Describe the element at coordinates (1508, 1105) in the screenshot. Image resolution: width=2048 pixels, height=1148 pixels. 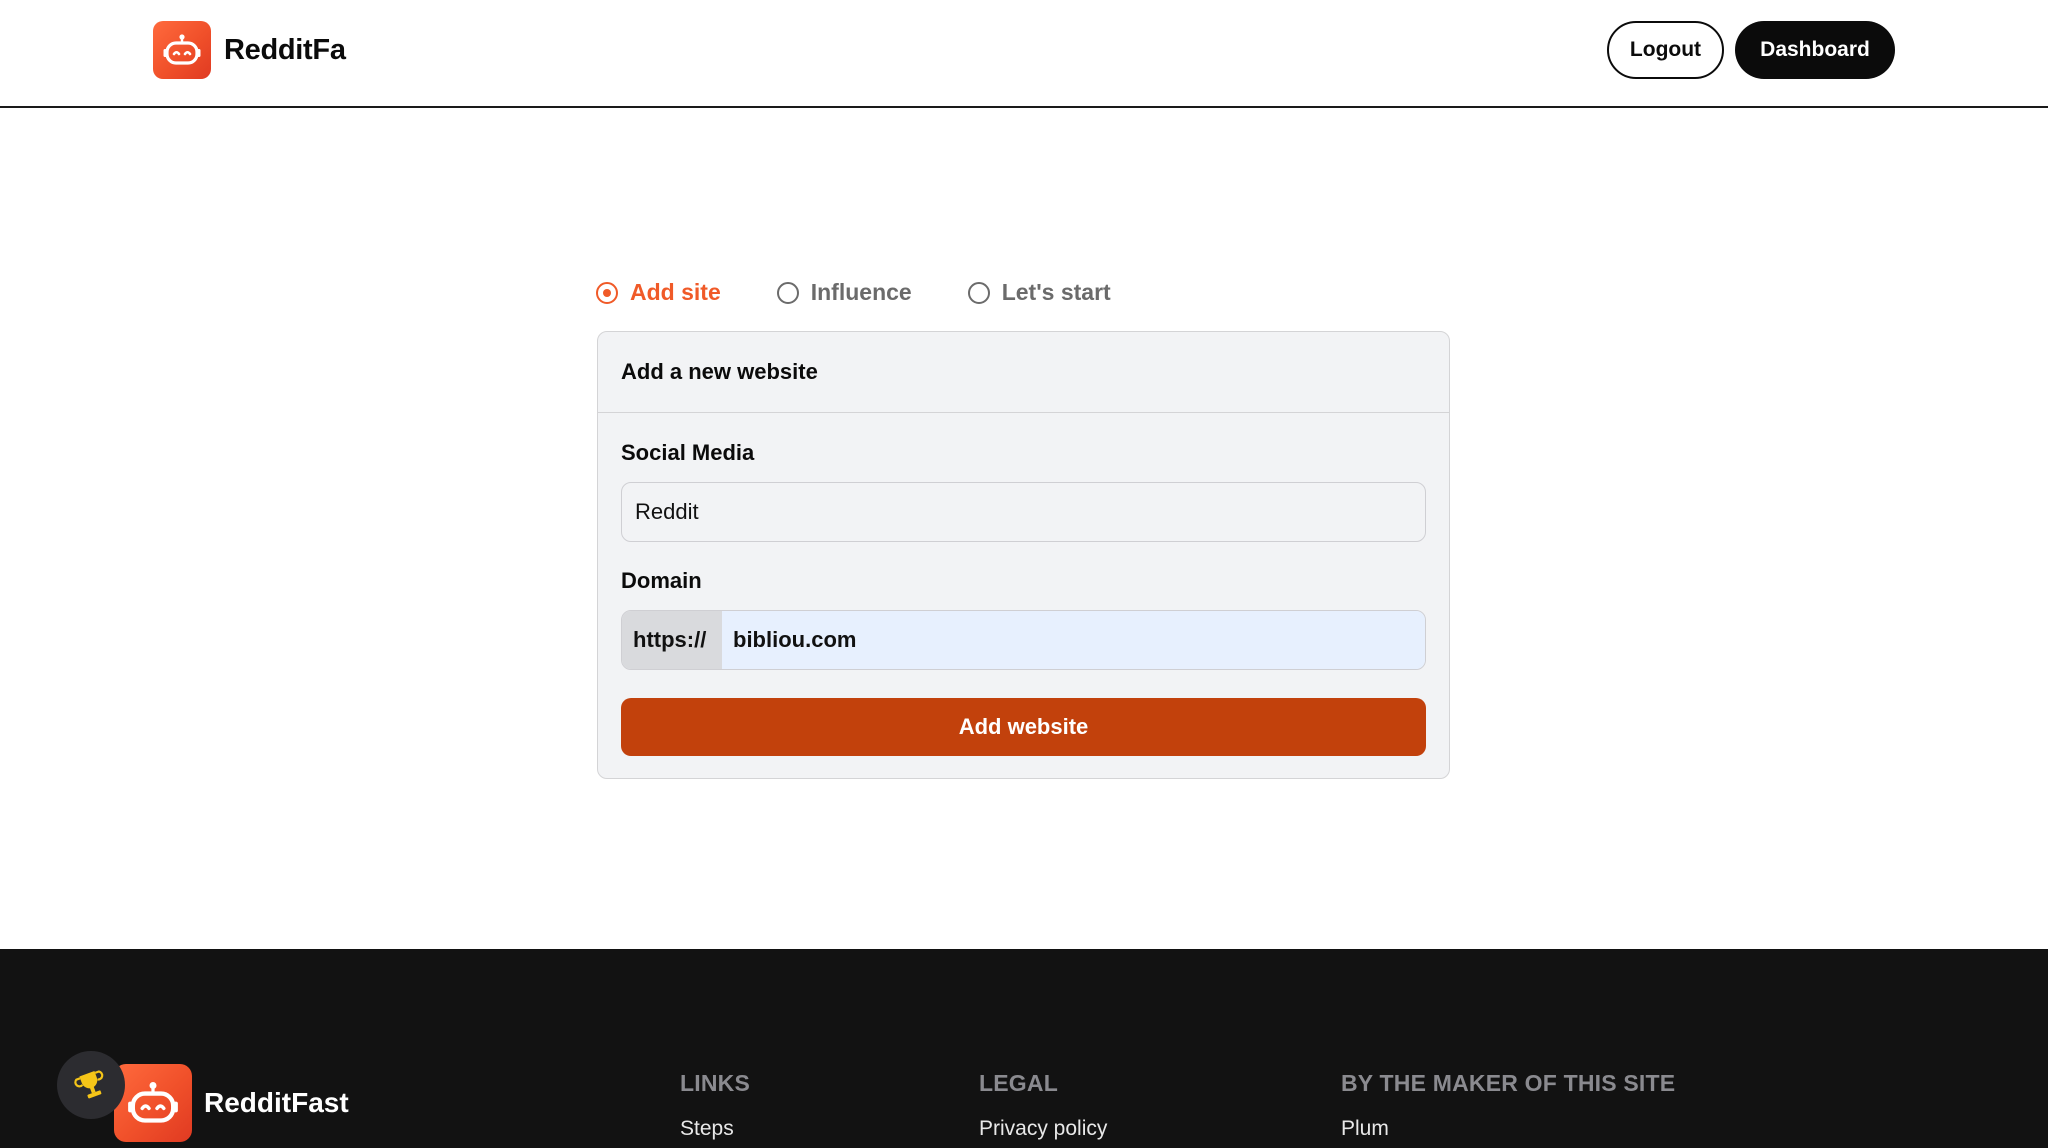
I see `footer-col-maker: BY THE MAKER OF THIS SITE Plum` at that location.